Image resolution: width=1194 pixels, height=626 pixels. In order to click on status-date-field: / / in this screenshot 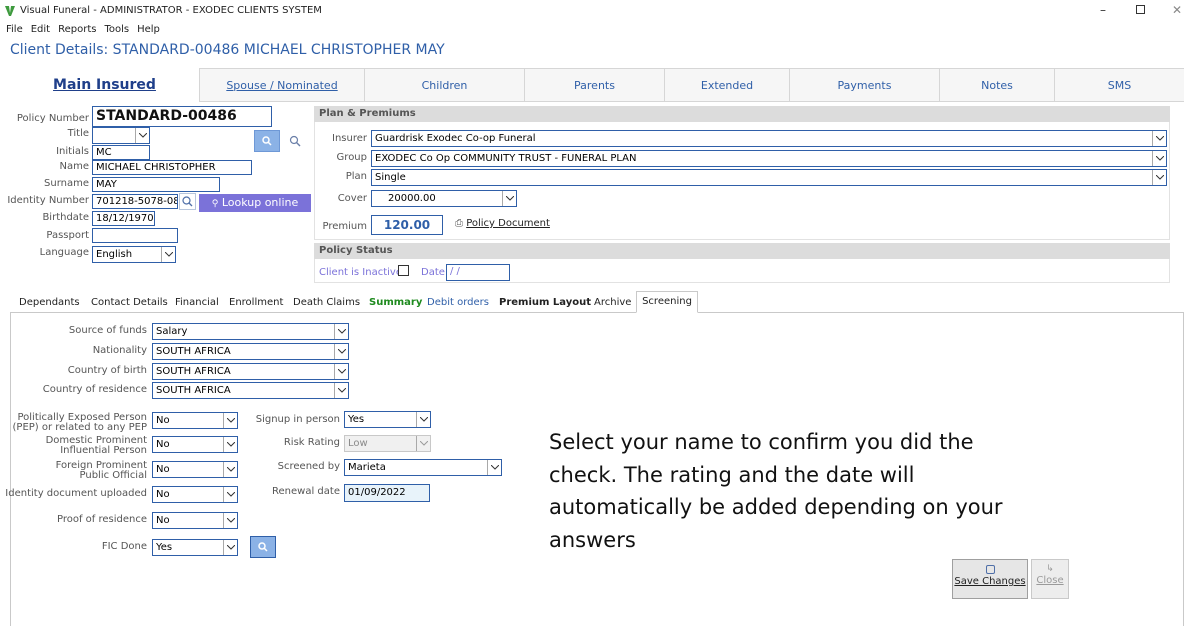, I will do `click(478, 272)`.